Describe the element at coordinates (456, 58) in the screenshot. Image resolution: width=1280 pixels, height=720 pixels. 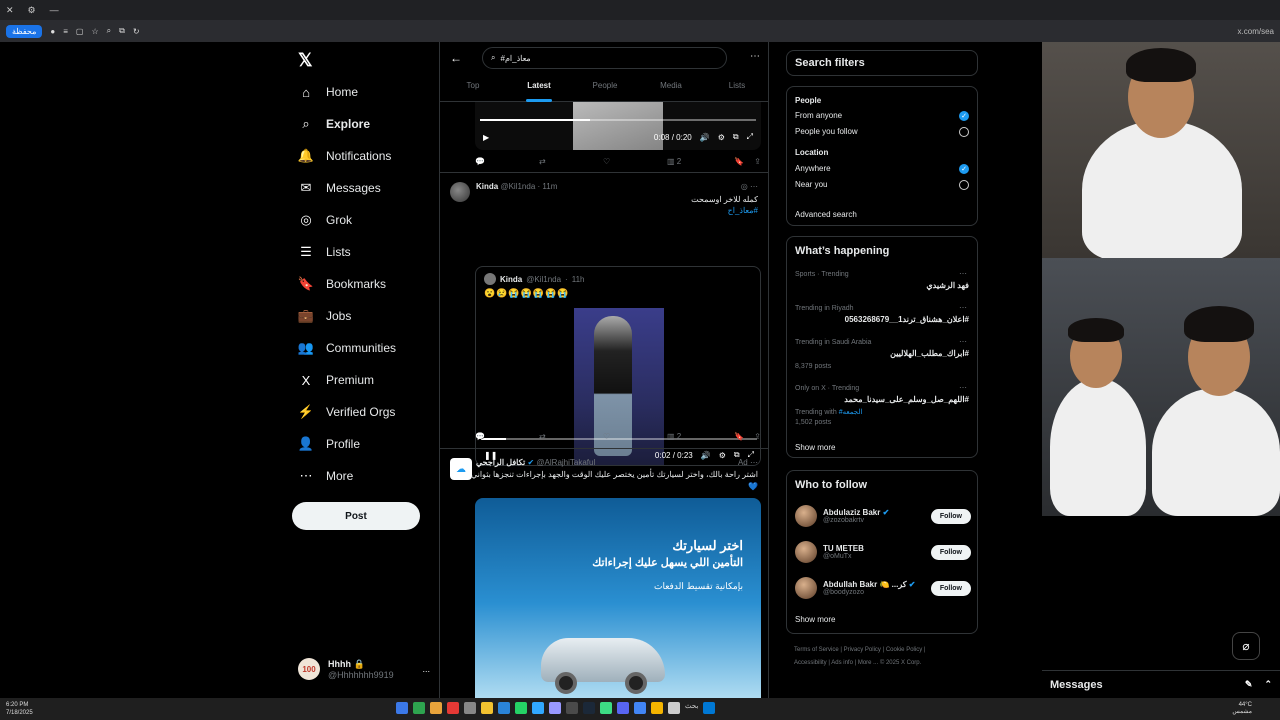
I see `back-arrow-icon: ←` at that location.